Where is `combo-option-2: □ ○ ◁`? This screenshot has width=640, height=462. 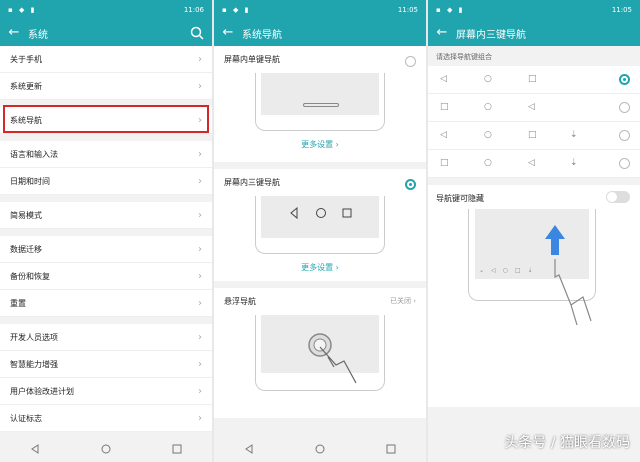
combo-option-2: □ ○ ◁ is located at coordinates (534, 108).